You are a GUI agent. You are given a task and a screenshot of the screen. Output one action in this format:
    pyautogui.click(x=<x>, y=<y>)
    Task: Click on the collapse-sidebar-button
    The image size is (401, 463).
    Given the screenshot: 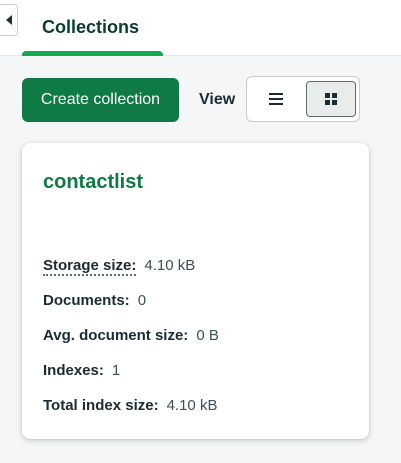 What is the action you would take?
    pyautogui.click(x=9, y=20)
    